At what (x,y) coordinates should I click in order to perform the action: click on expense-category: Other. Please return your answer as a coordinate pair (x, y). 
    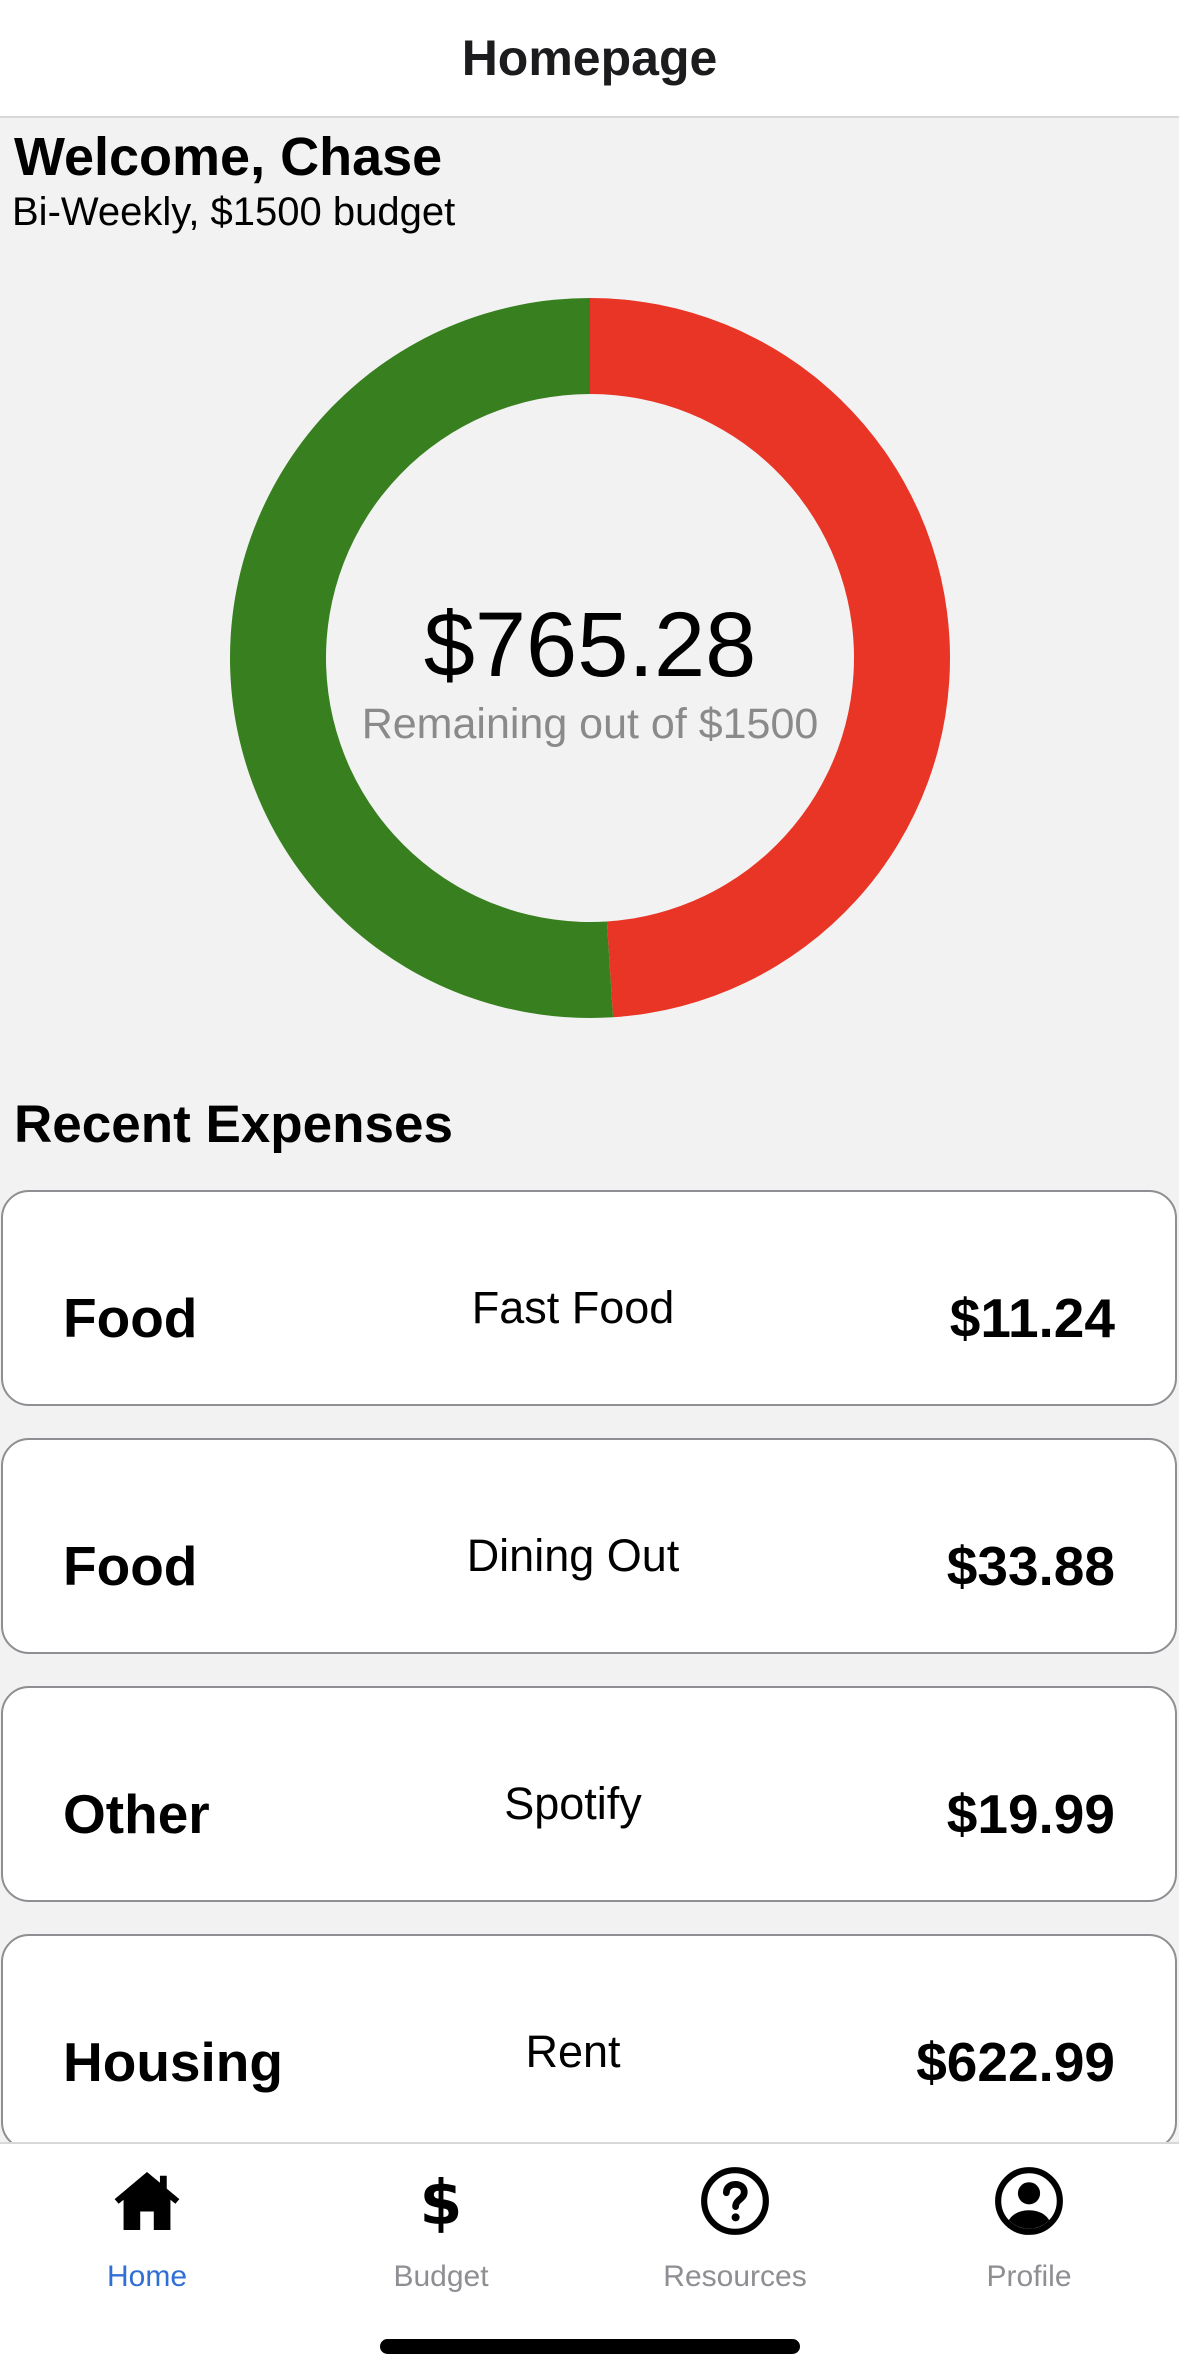
    Looking at the image, I should click on (136, 1814).